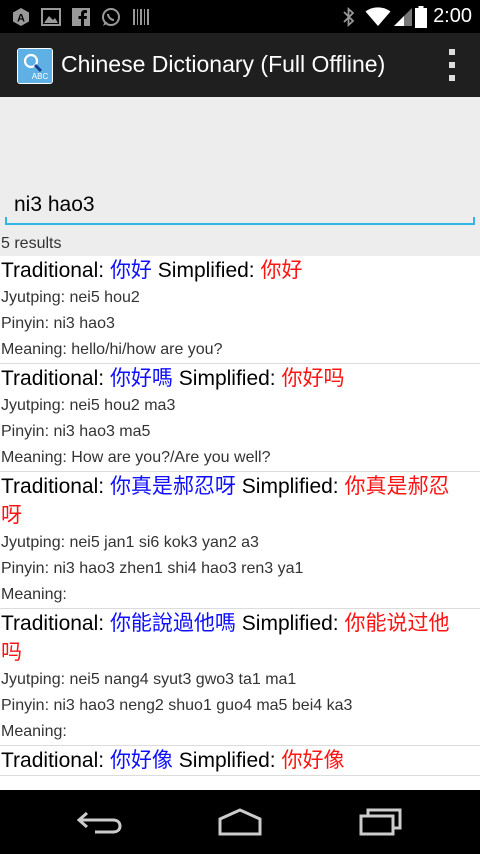 This screenshot has width=480, height=854. Describe the element at coordinates (141, 760) in the screenshot. I see `traditional-value: 你好像` at that location.